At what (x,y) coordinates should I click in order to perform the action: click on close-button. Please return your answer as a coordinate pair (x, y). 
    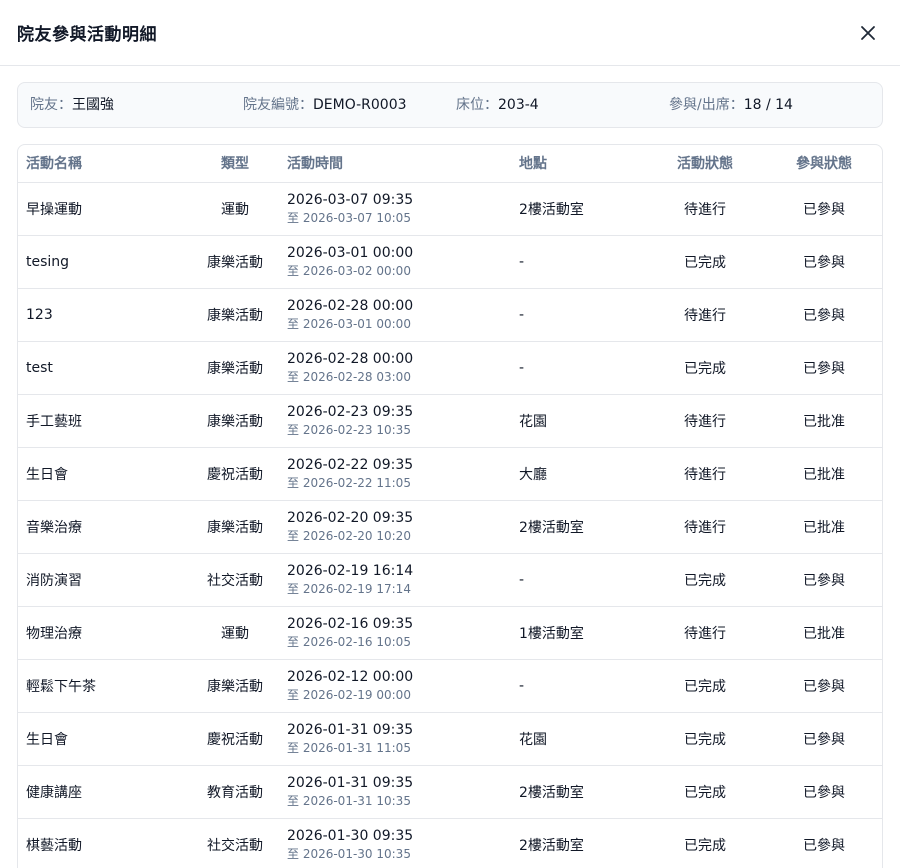
    Looking at the image, I should click on (868, 33).